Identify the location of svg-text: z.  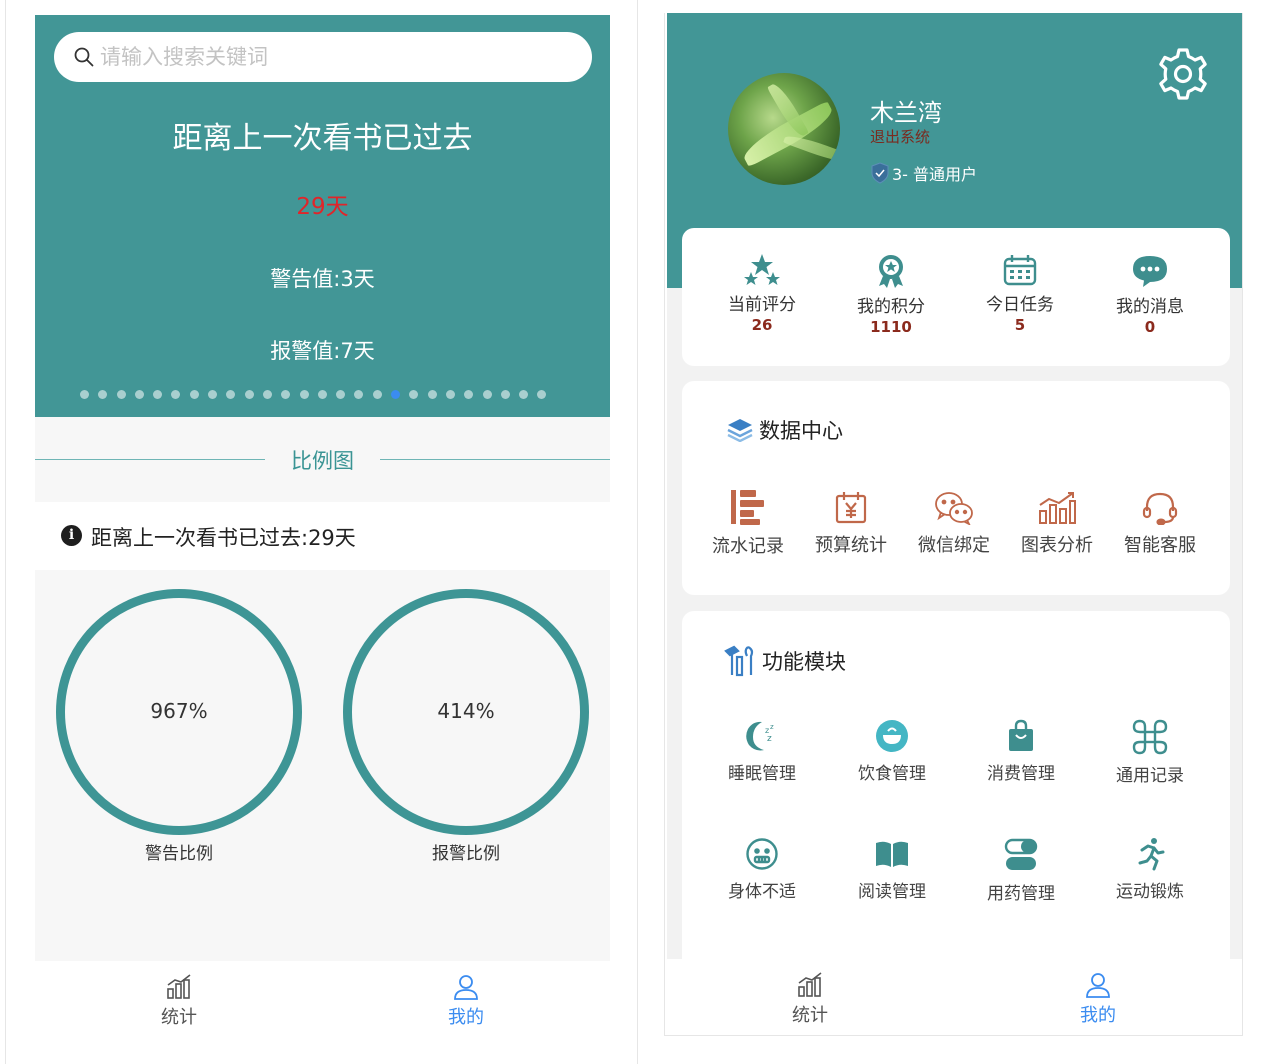
(769, 739).